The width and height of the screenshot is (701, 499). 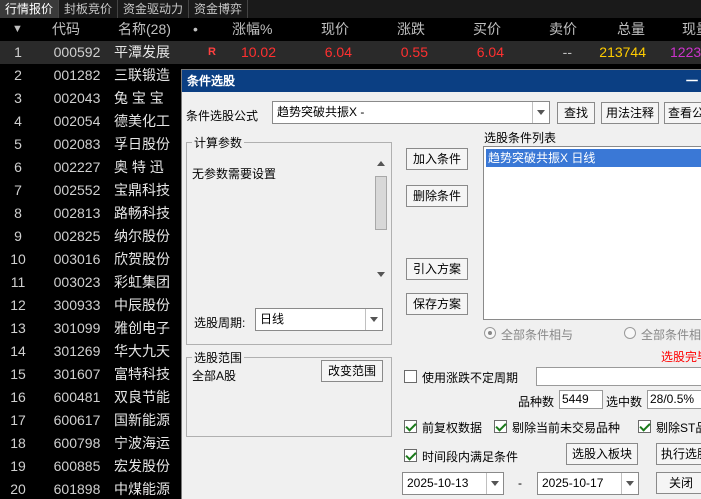 What do you see at coordinates (338, 52) in the screenshot?
I see `cell-price: 6.04` at bounding box center [338, 52].